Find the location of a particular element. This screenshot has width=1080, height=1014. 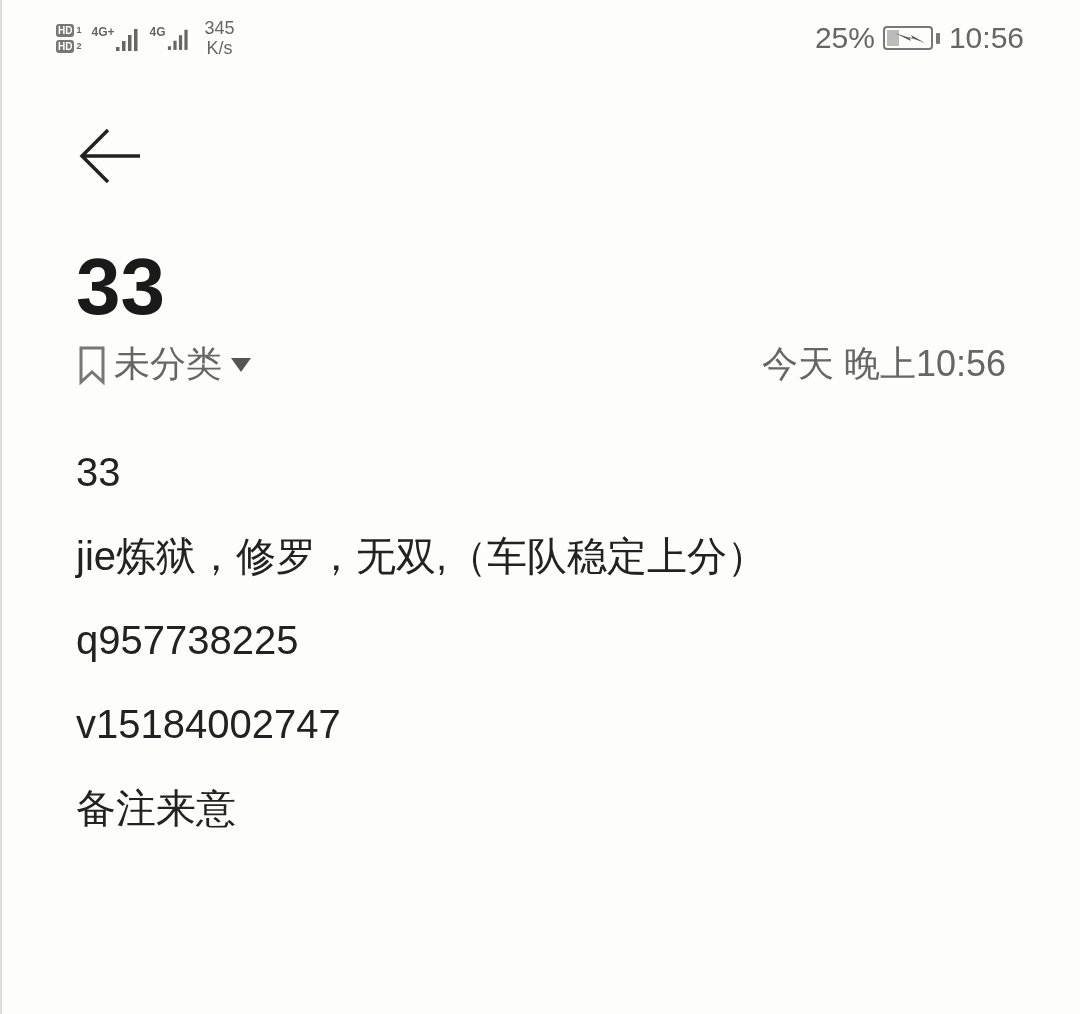

note-line: jie炼狱，修罗，无双,（车队稳定上分） is located at coordinates (422, 556).